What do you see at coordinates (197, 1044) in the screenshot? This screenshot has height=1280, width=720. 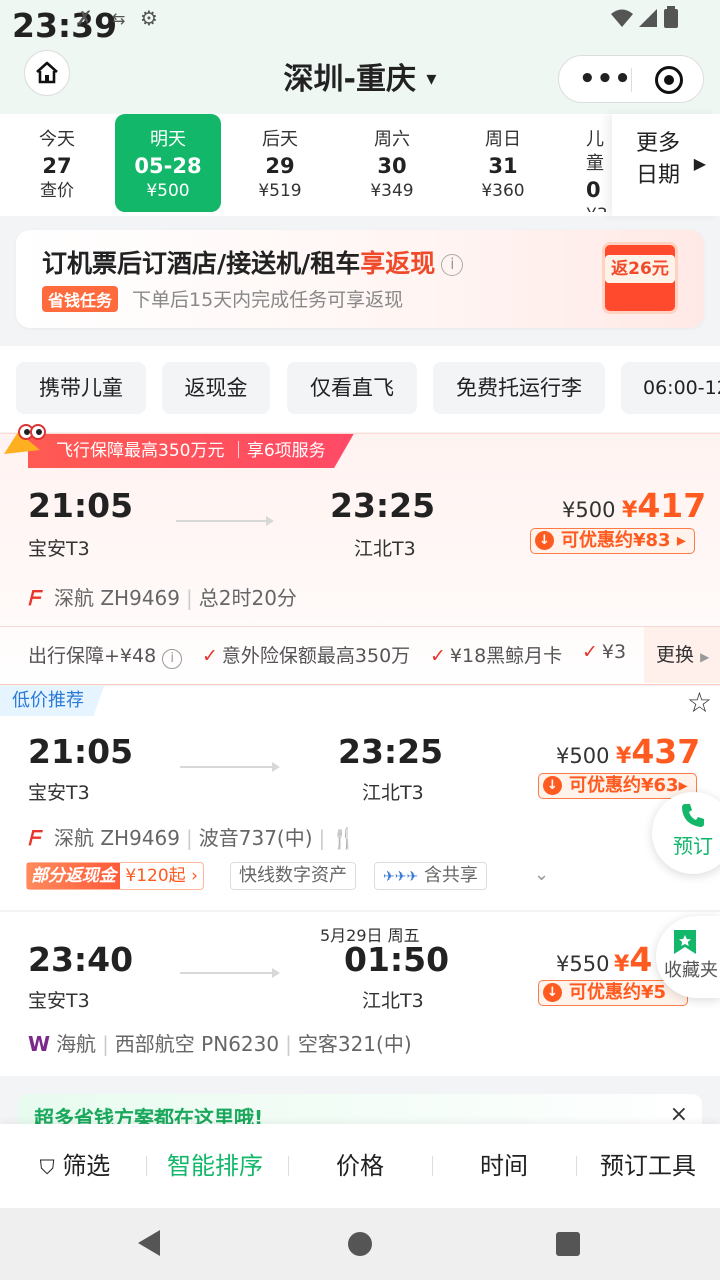 I see `flight-number: 西部航空 PN6230` at bounding box center [197, 1044].